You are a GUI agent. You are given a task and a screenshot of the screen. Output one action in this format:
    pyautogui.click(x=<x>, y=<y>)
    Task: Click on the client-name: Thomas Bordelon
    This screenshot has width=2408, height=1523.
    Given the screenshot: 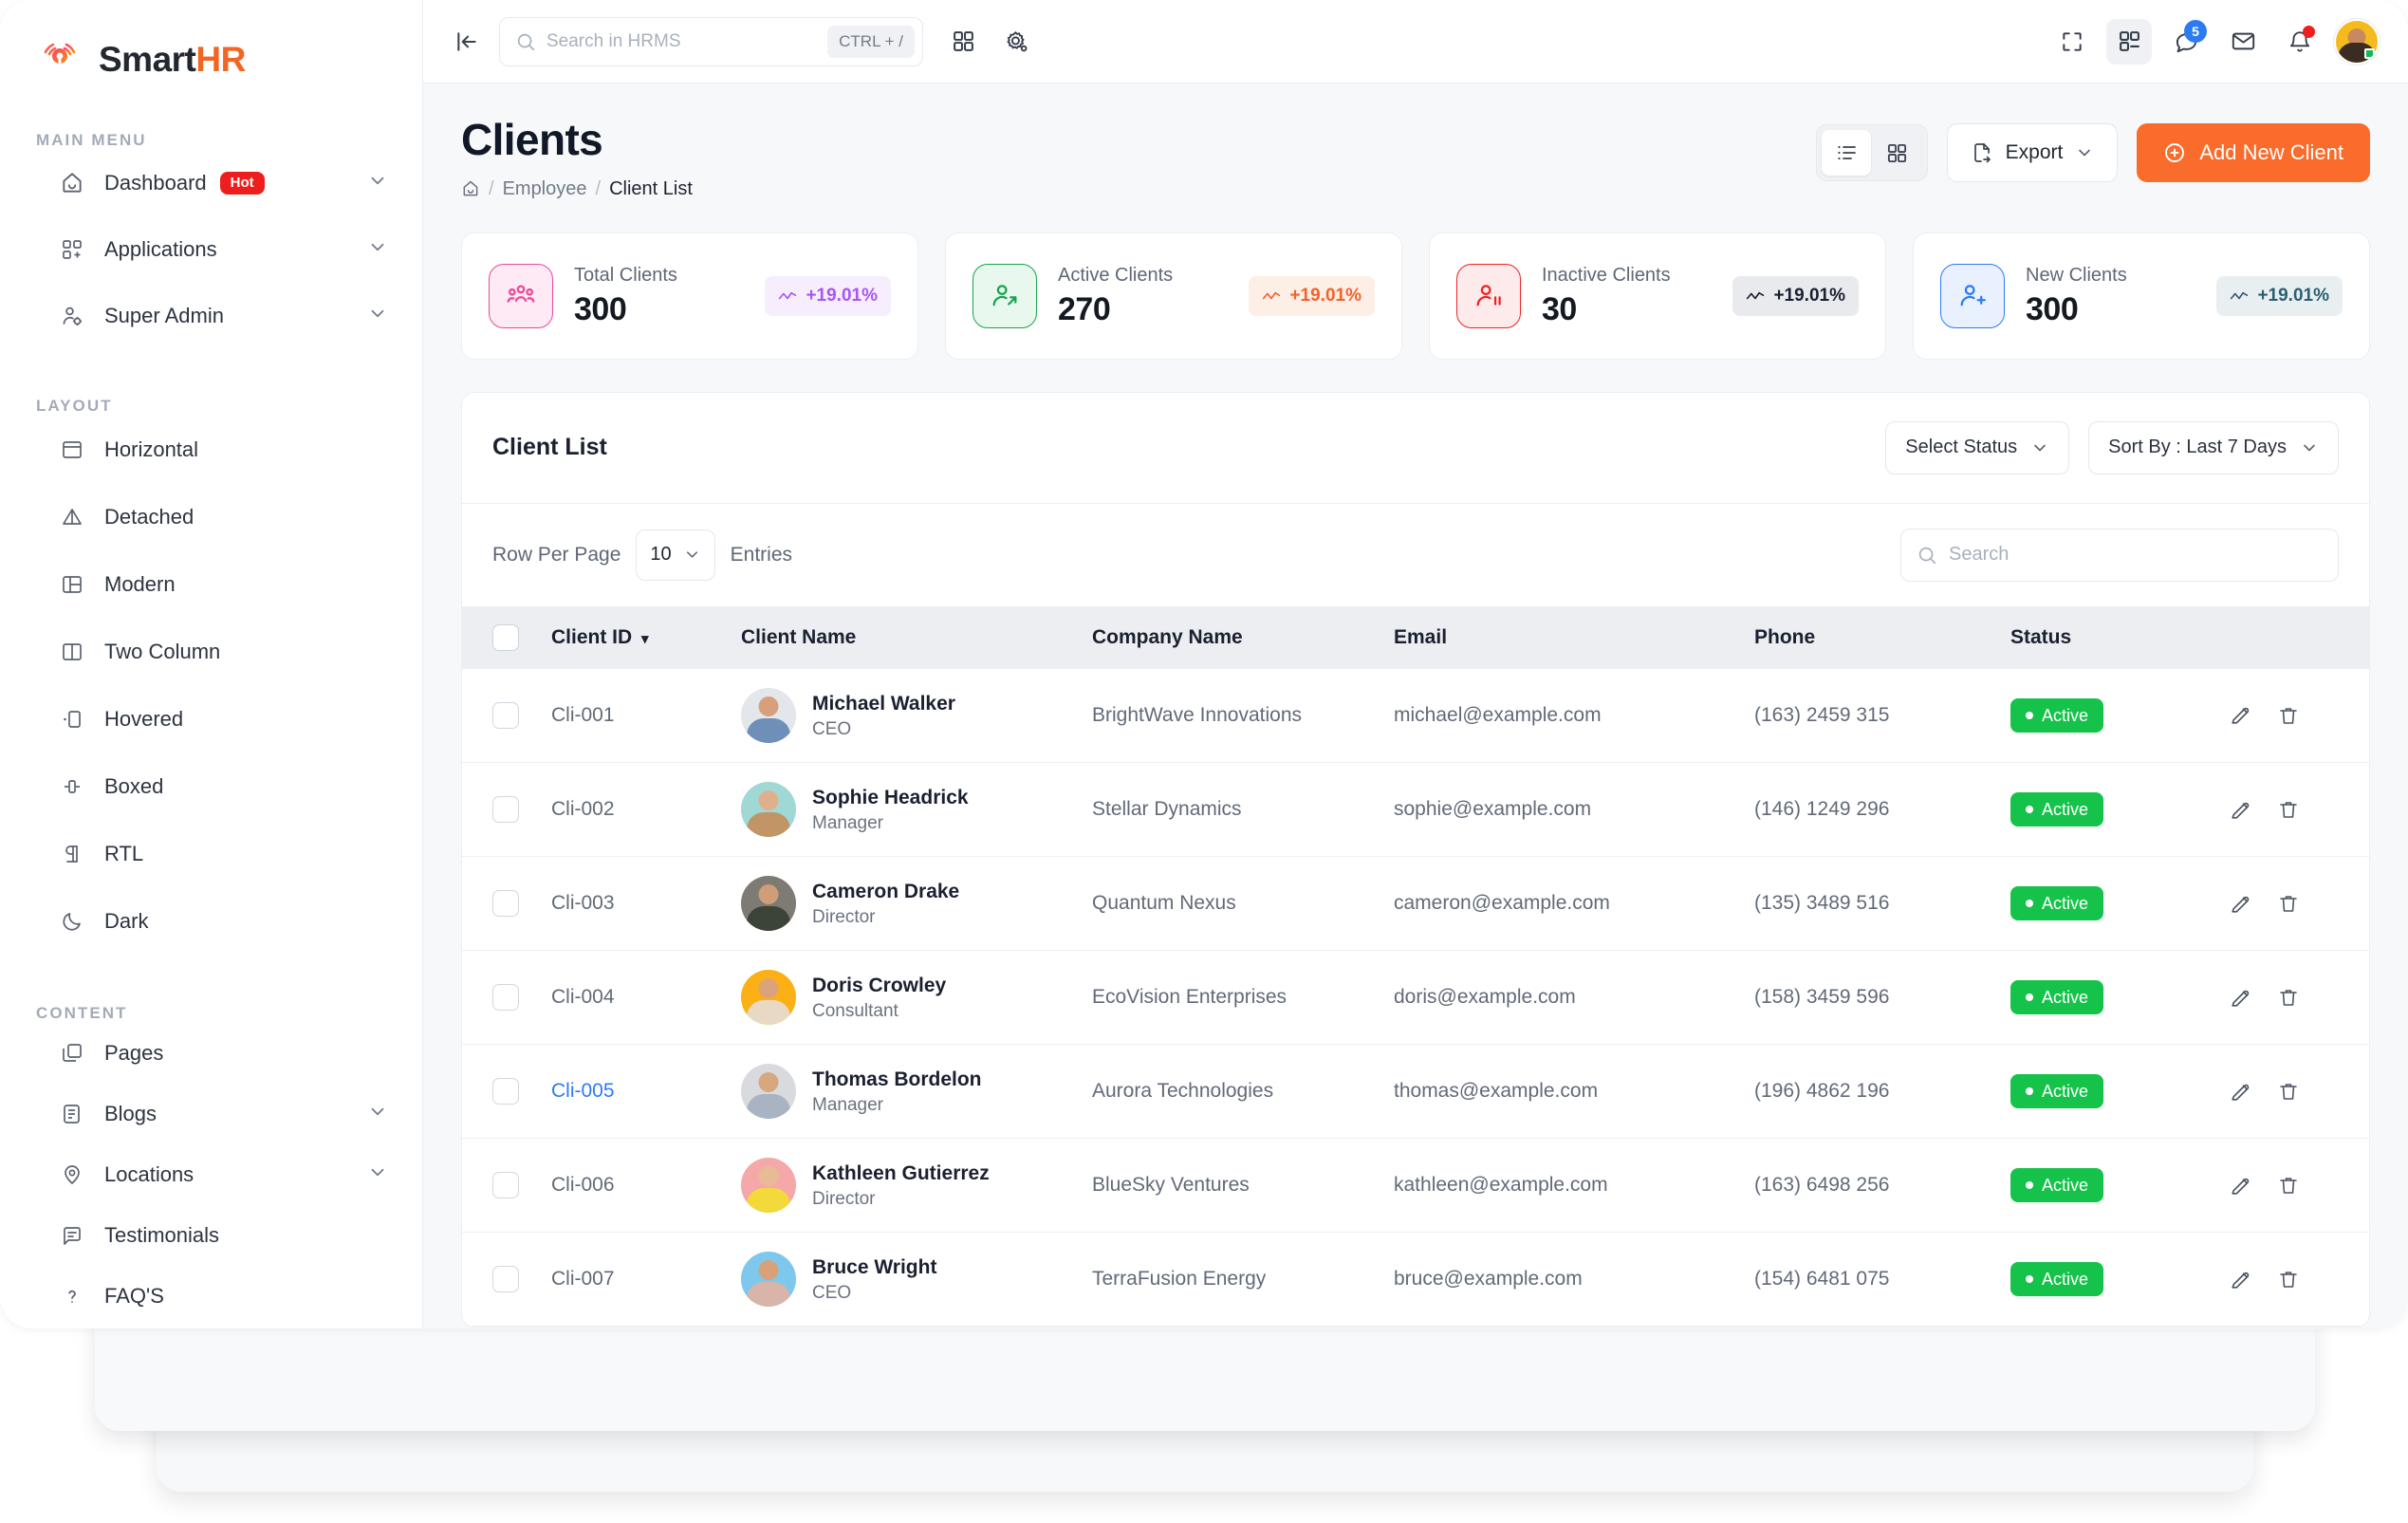 What is the action you would take?
    pyautogui.click(x=897, y=1079)
    